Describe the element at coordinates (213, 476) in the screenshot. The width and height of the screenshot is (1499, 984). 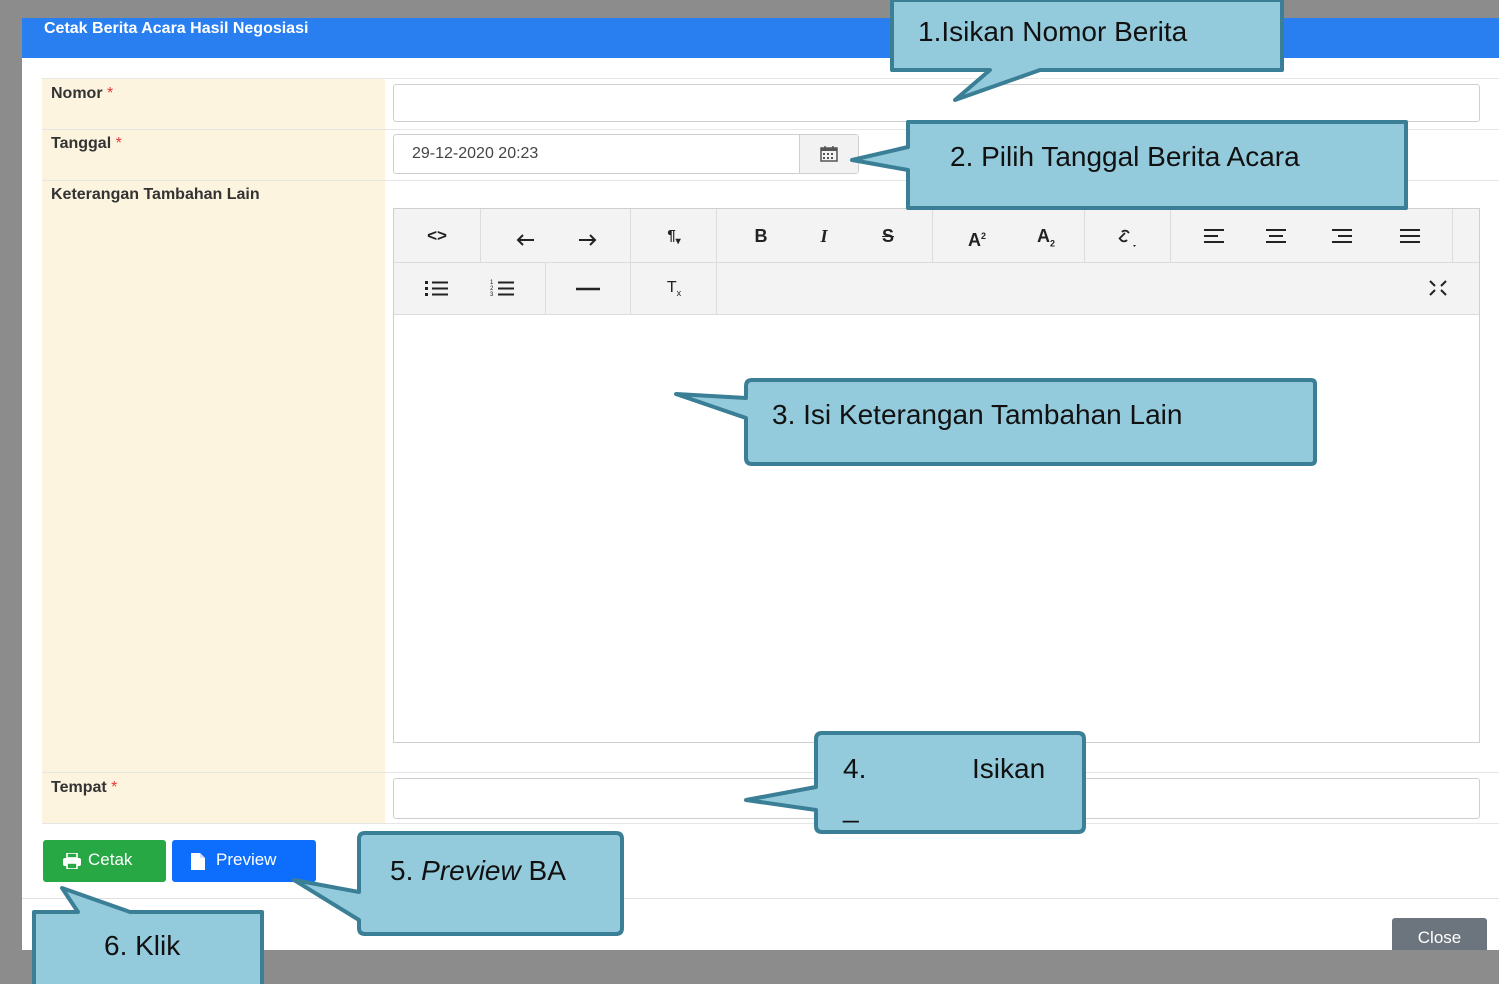
I see `label-cell-keterangan` at that location.